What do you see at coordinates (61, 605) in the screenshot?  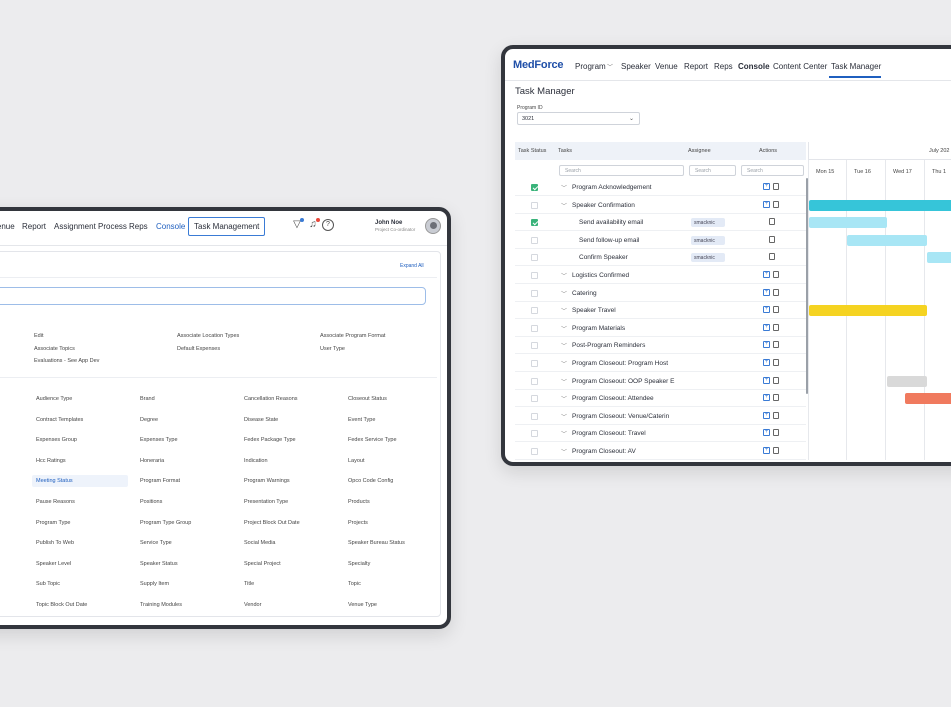 I see `lookup-item: Topic Block Out Date` at bounding box center [61, 605].